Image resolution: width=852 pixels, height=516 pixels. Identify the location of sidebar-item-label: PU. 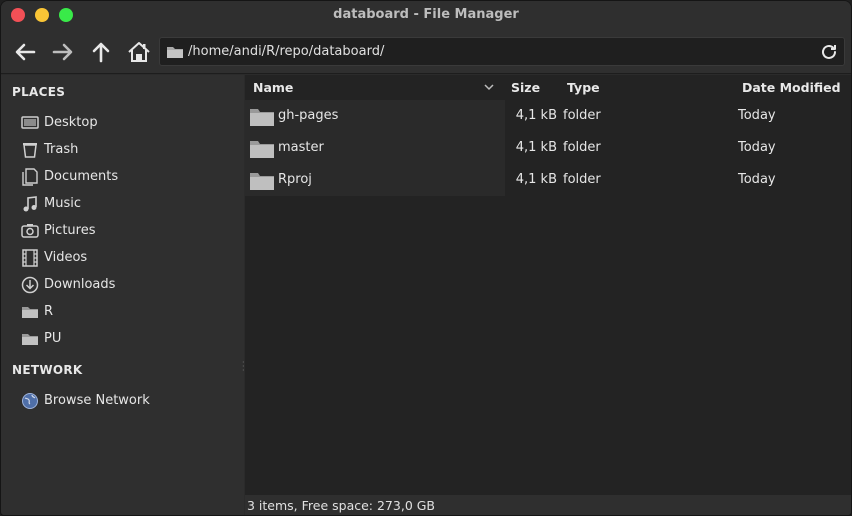
(53, 338).